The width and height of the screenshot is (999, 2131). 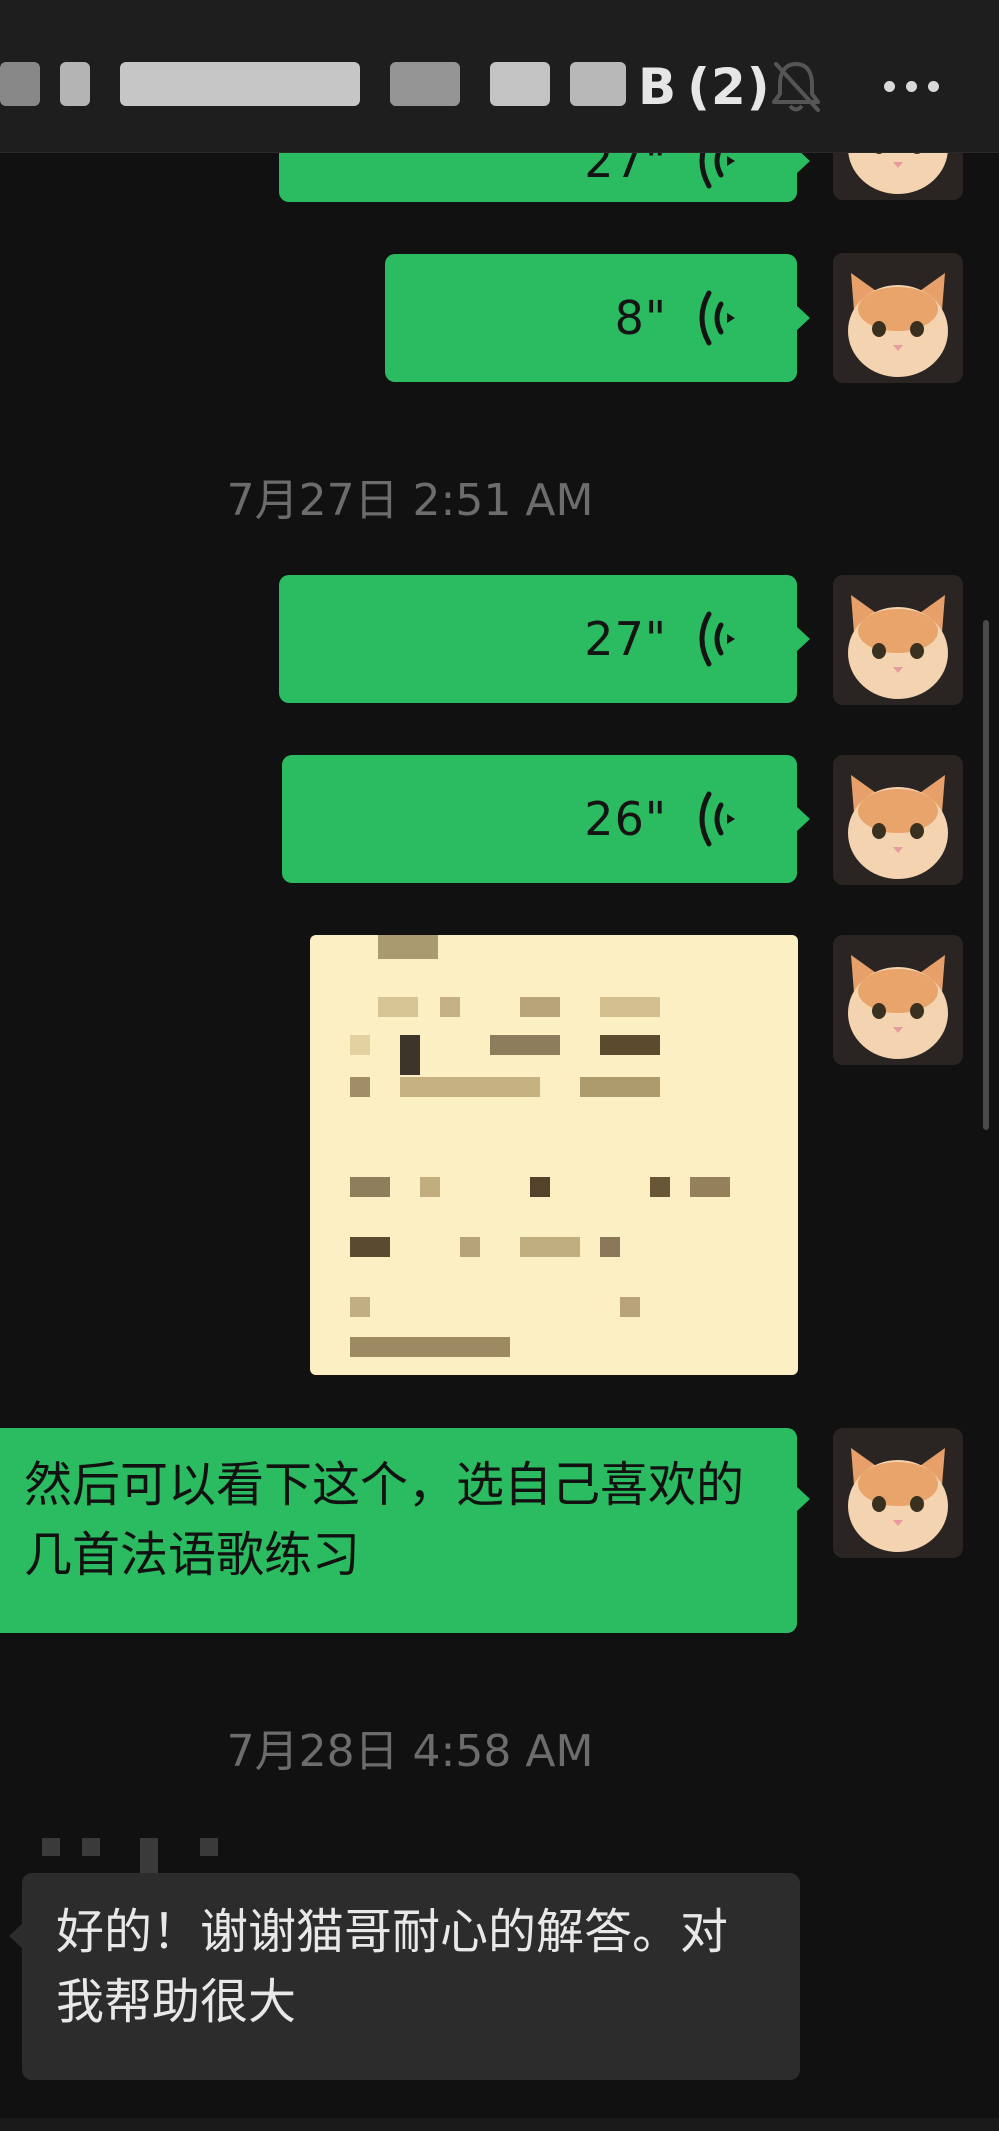 What do you see at coordinates (499, 2124) in the screenshot?
I see `input-bar-edge` at bounding box center [499, 2124].